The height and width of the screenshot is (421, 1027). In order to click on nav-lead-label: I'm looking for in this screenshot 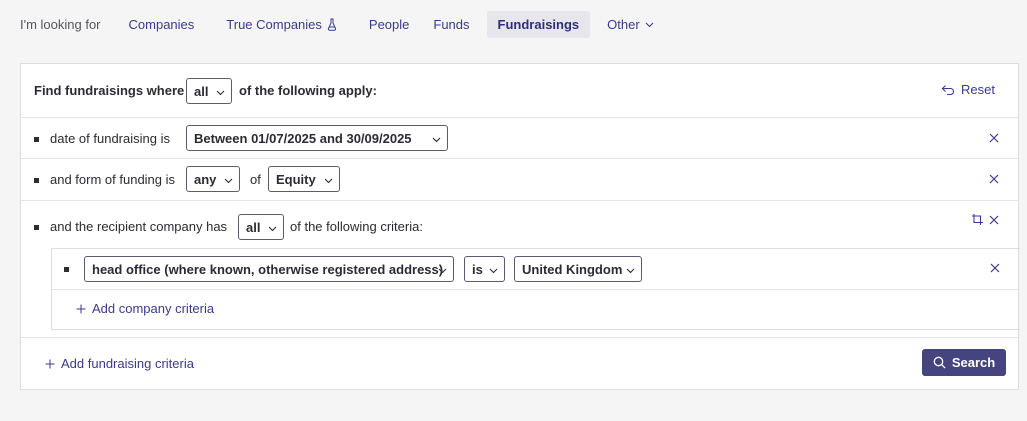, I will do `click(60, 24)`.